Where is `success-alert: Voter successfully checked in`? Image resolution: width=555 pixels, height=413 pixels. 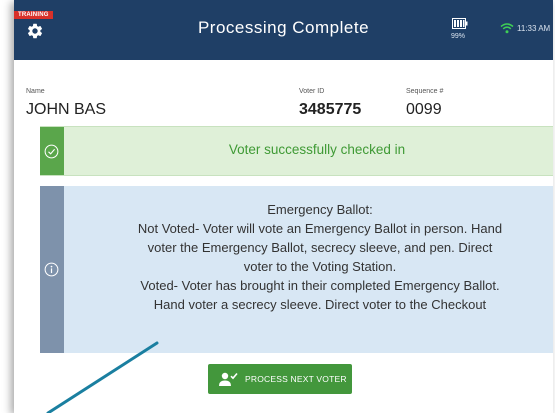
success-alert: Voter successfully checked in is located at coordinates (296, 151).